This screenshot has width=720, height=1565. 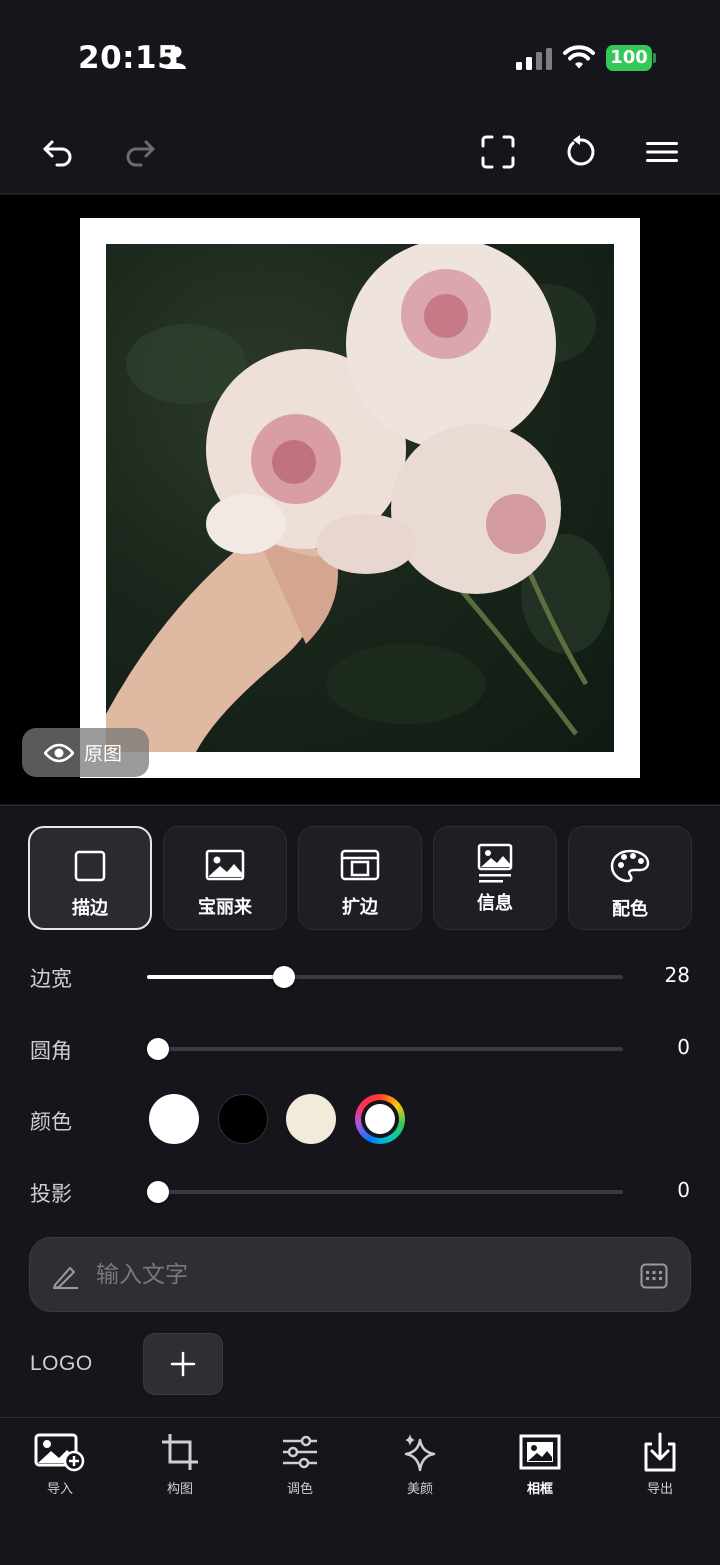 I want to click on tab-label: 配色, so click(x=630, y=909).